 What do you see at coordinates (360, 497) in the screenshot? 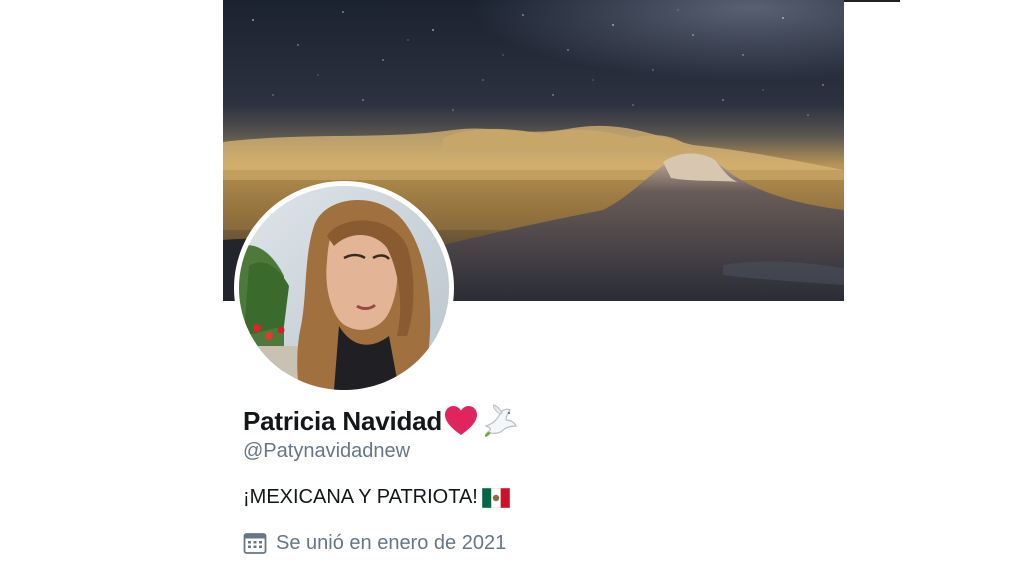
I see `bio-text: ¡MEXICANA Y PATRIOTA!` at bounding box center [360, 497].